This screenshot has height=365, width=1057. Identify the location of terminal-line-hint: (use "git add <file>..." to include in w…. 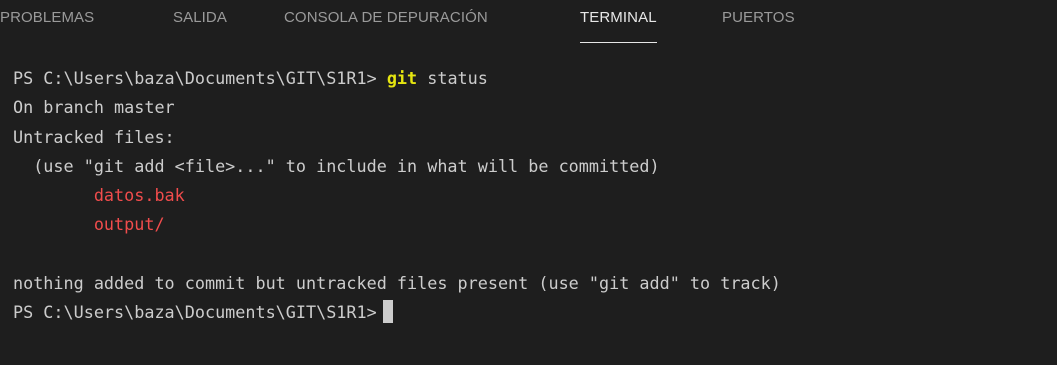
(336, 165).